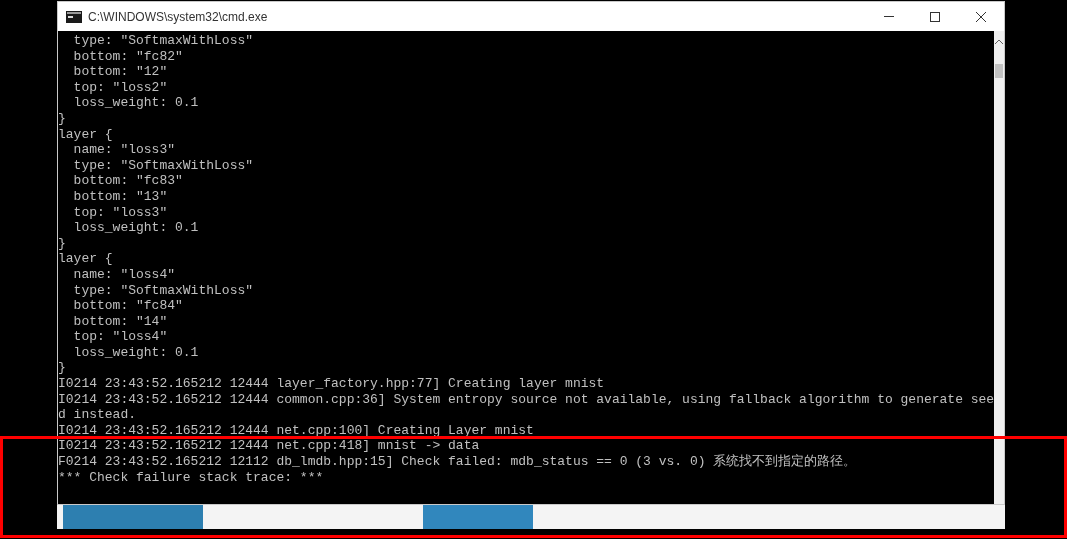 The width and height of the screenshot is (1067, 539). Describe the element at coordinates (127, 306) in the screenshot. I see `console-line: bottom: "fc84"` at that location.